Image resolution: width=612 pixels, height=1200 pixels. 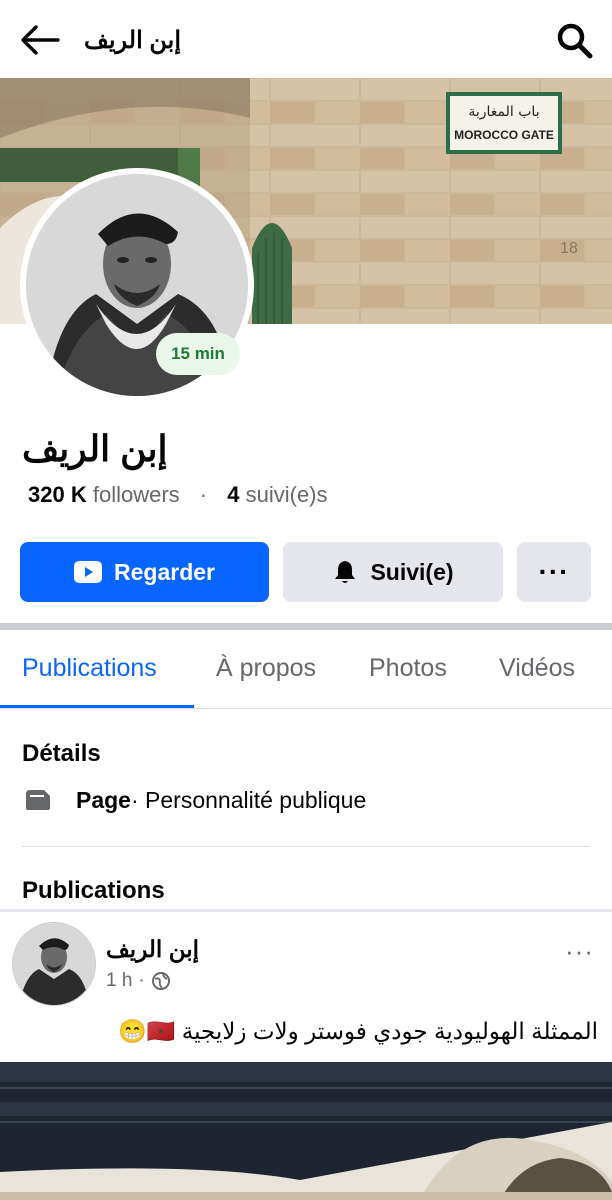 What do you see at coordinates (136, 494) in the screenshot?
I see `followers-label: followers` at bounding box center [136, 494].